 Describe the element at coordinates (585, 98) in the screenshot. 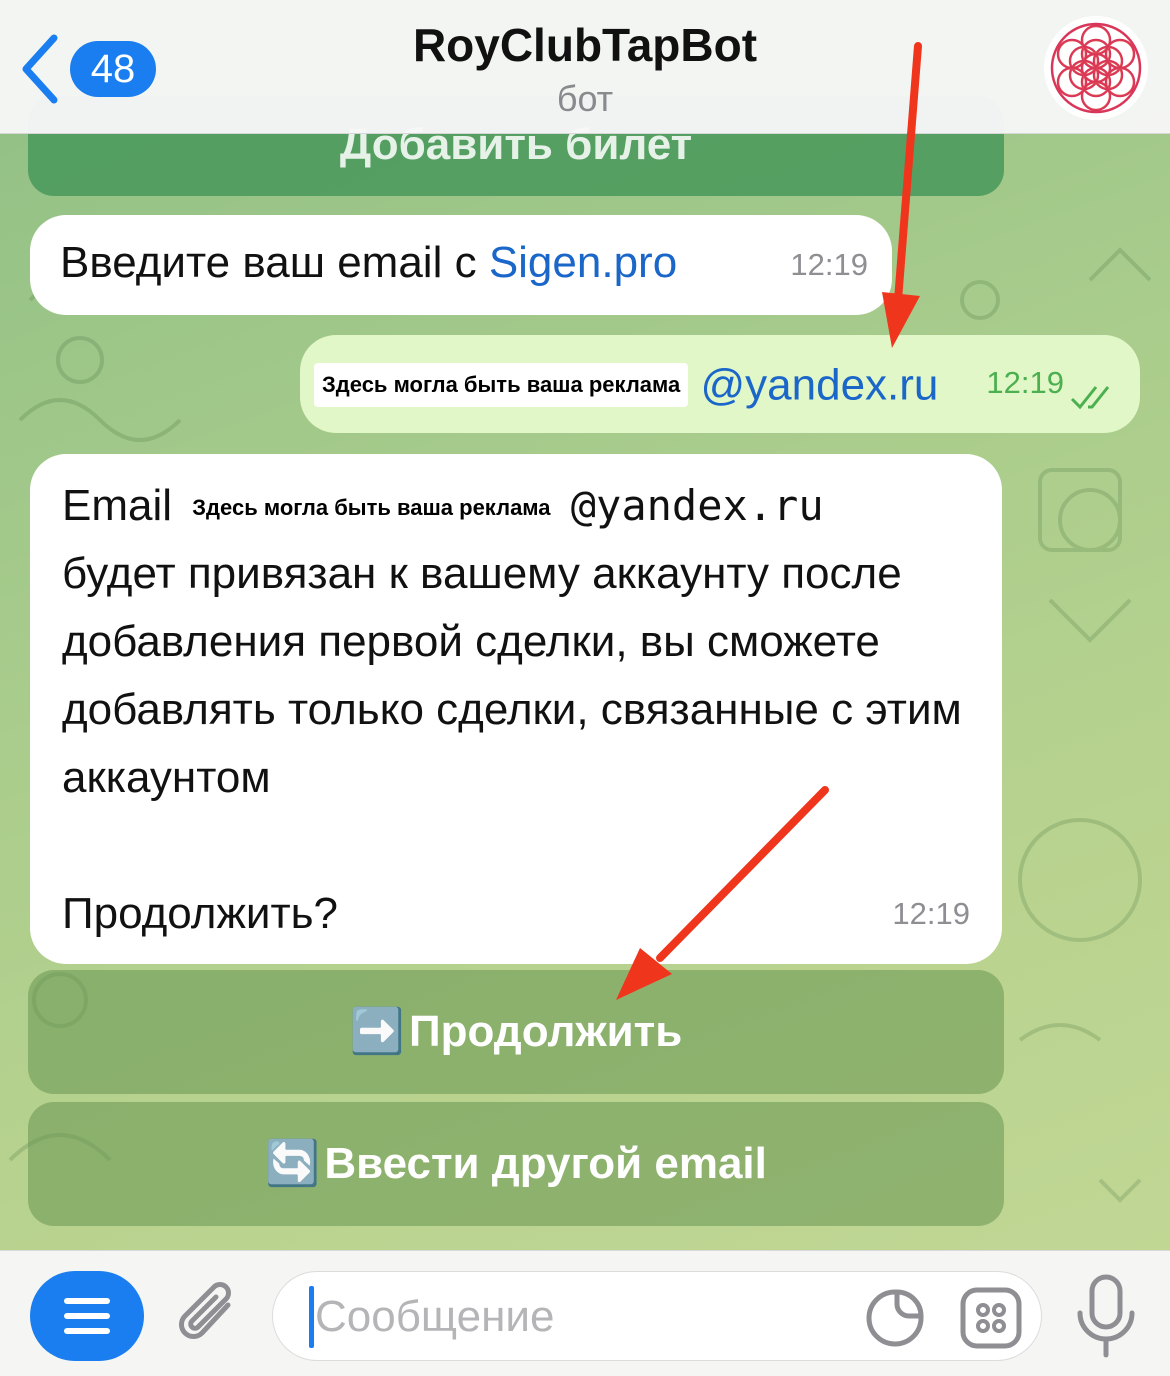

I see `chat-subtitle: бот` at that location.